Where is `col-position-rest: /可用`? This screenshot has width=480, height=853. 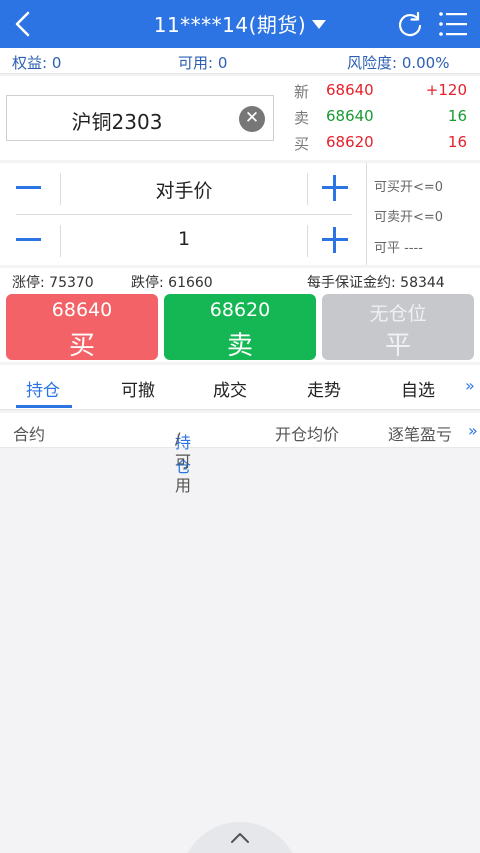
col-position-rest: /可用 is located at coordinates (183, 462).